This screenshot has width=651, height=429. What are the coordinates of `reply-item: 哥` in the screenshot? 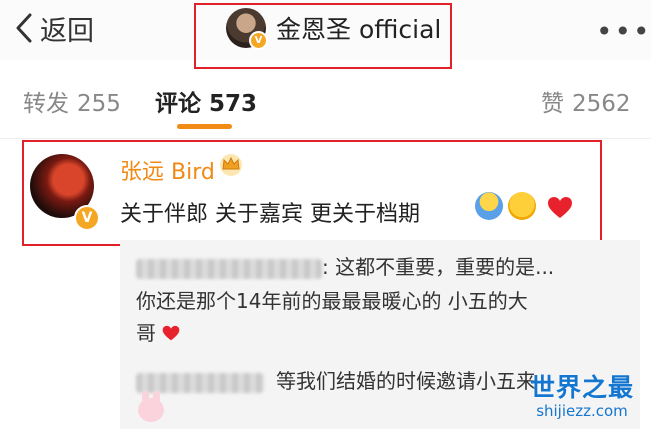 It's located at (158, 333).